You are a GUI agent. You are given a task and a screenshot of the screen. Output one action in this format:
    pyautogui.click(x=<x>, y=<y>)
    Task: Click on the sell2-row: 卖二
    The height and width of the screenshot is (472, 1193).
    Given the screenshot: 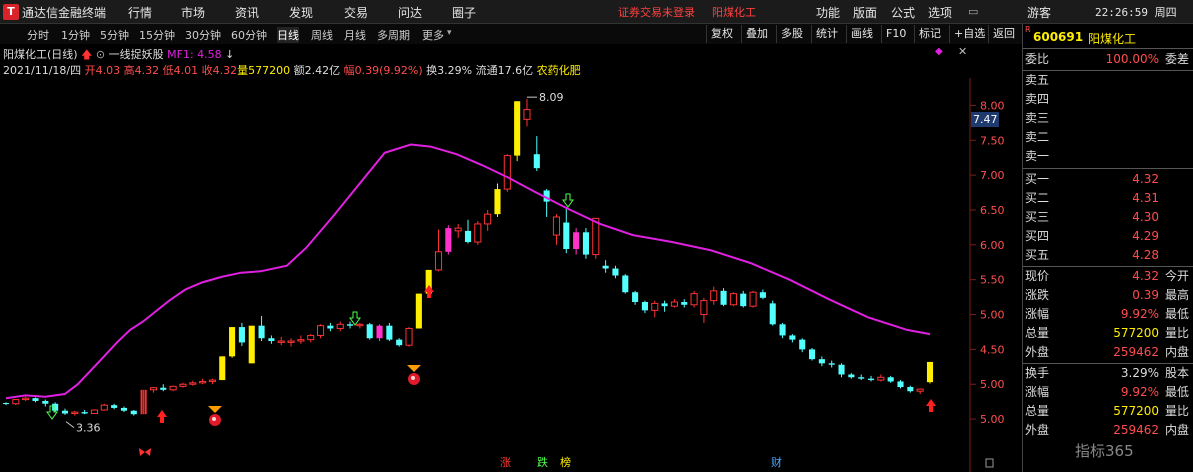 What is the action you would take?
    pyautogui.click(x=1108, y=137)
    